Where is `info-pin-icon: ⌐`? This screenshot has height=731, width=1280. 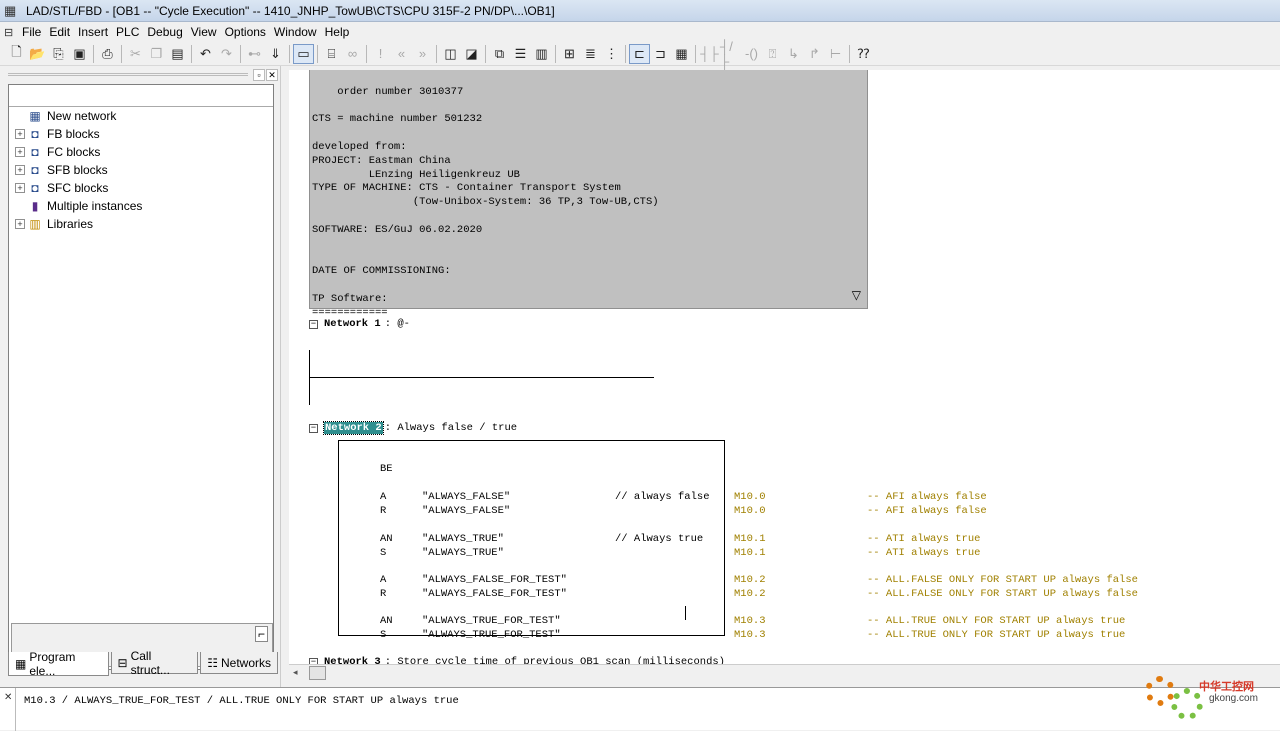
info-pin-icon: ⌐ is located at coordinates (261, 634).